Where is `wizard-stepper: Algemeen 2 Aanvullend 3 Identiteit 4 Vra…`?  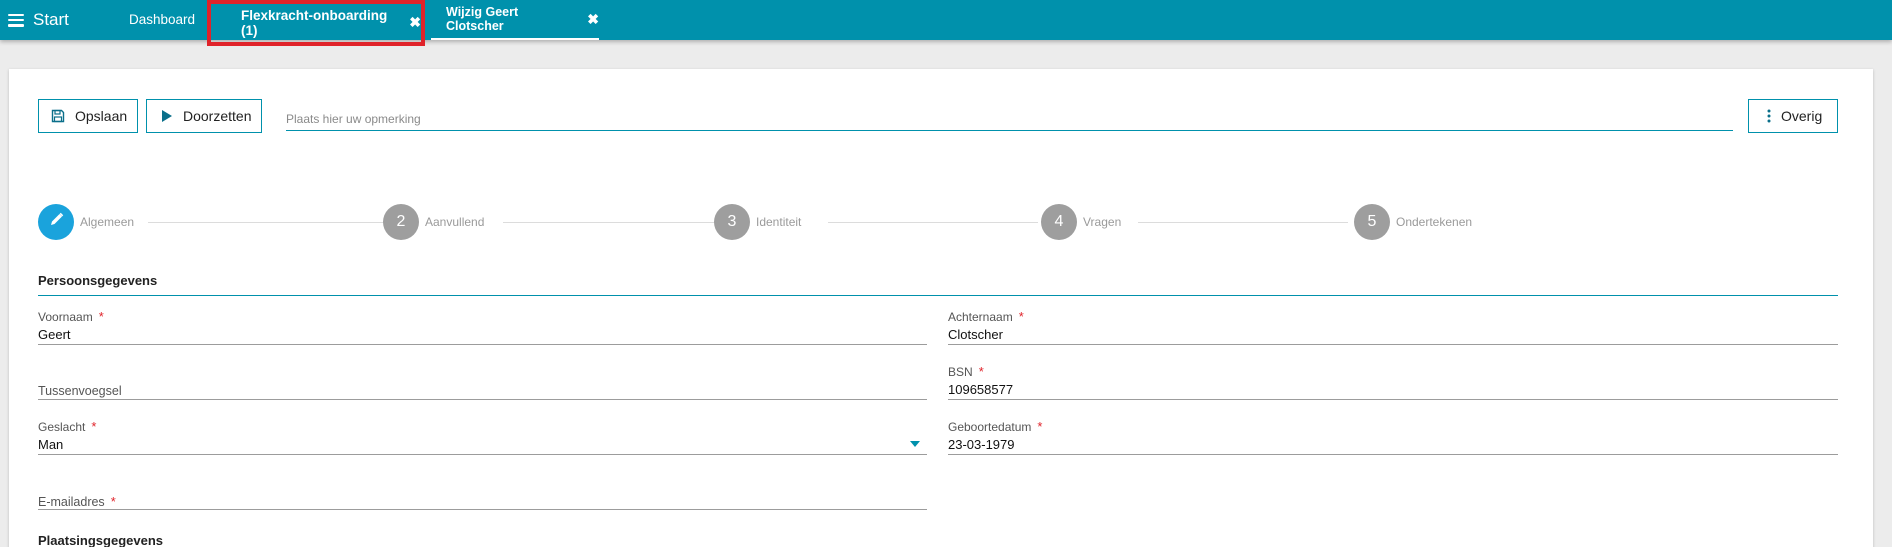 wizard-stepper: Algemeen 2 Aanvullend 3 Identiteit 4 Vra… is located at coordinates (938, 222).